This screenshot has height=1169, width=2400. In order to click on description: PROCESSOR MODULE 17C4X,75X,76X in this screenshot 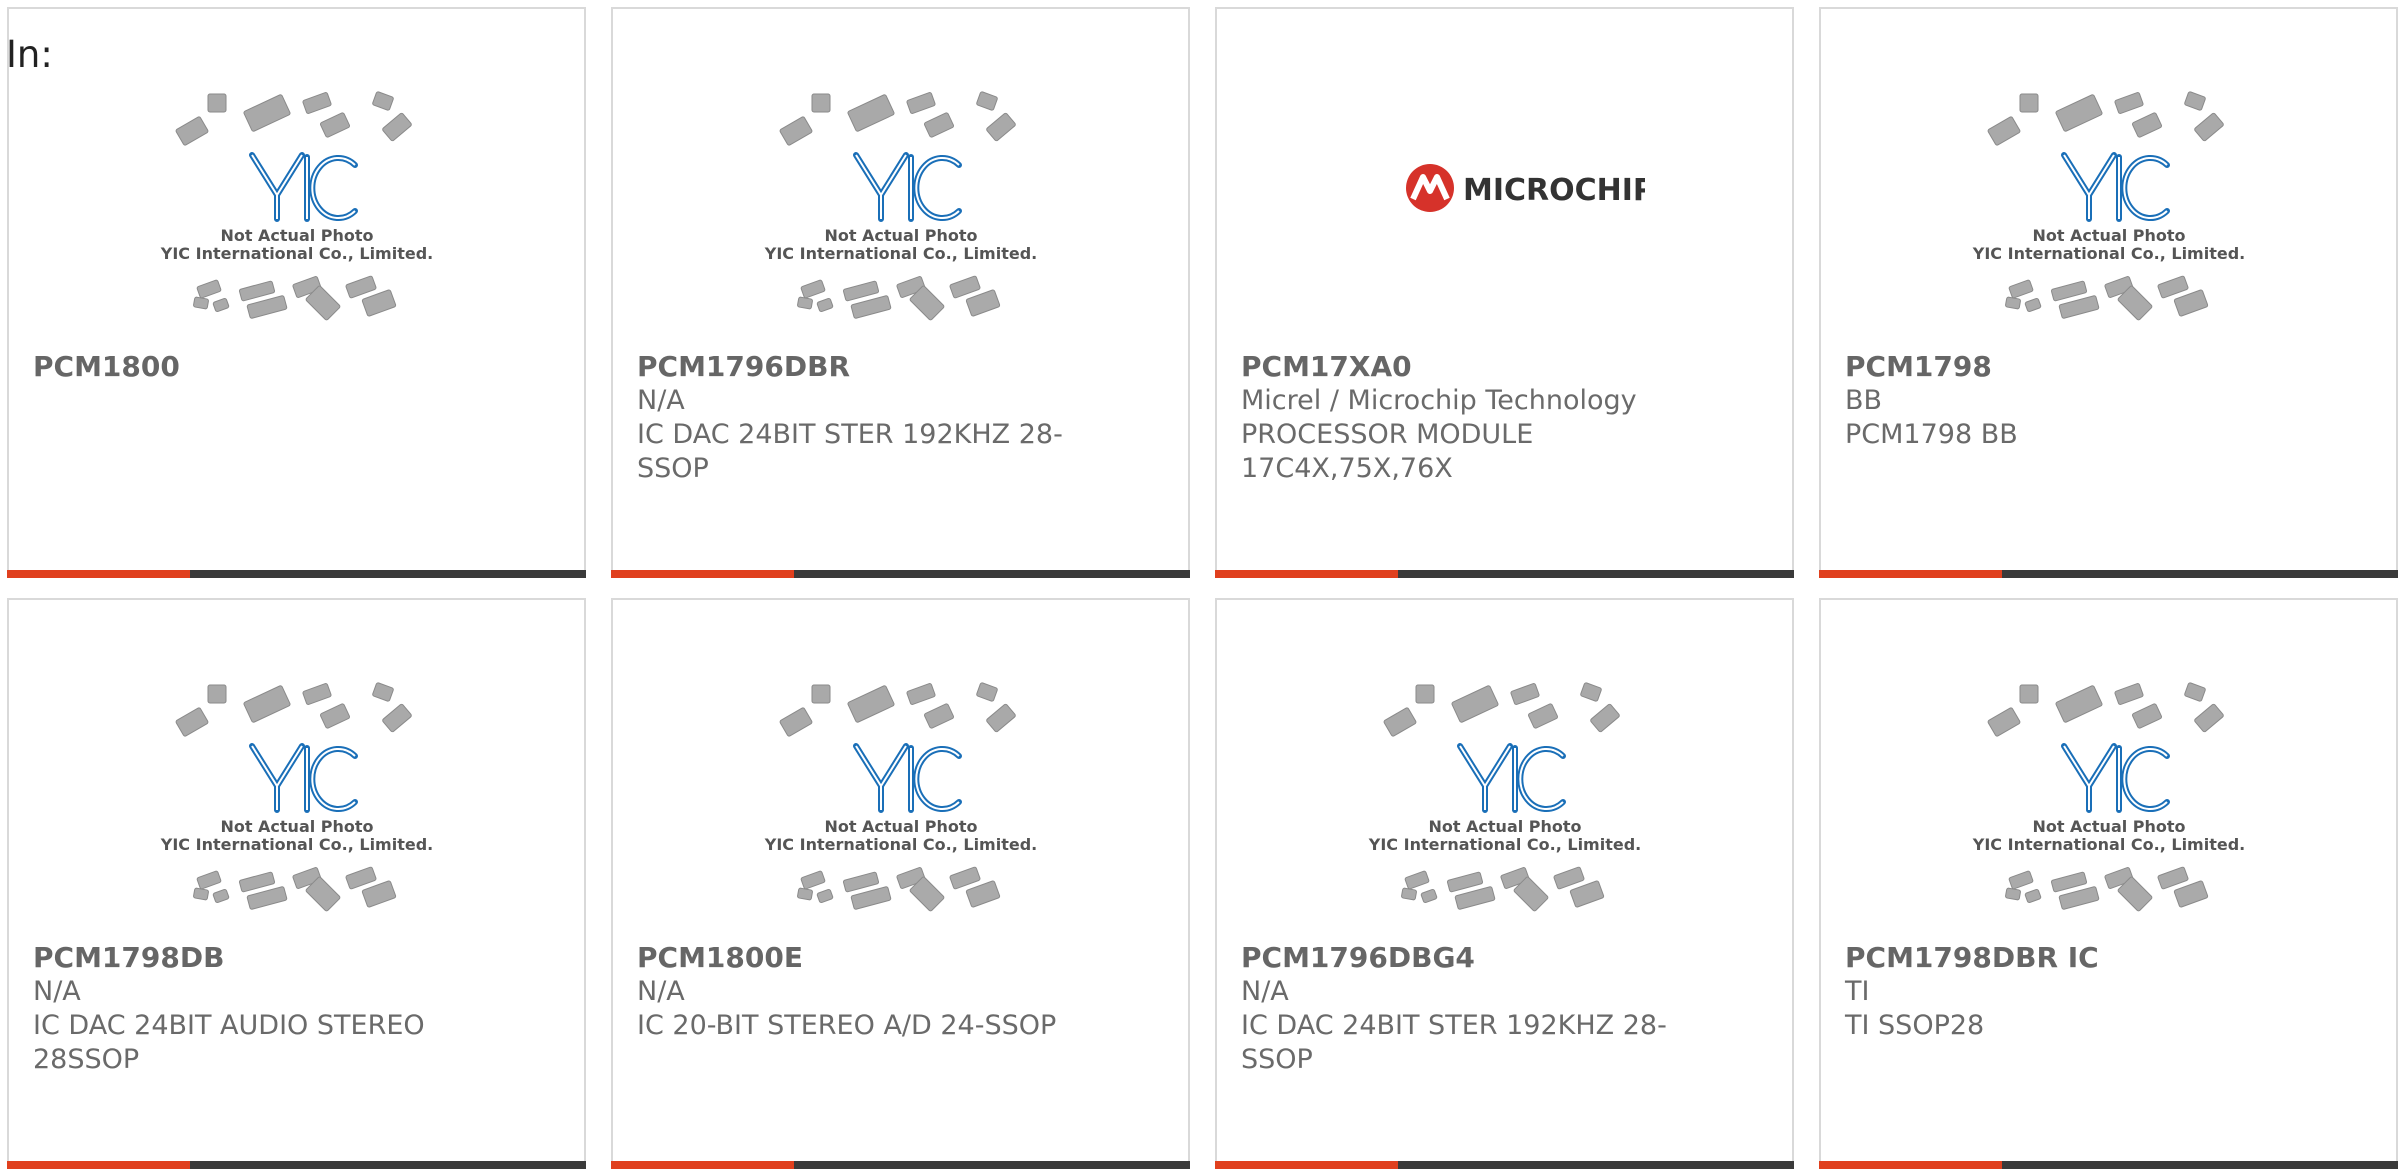, I will do `click(1387, 451)`.